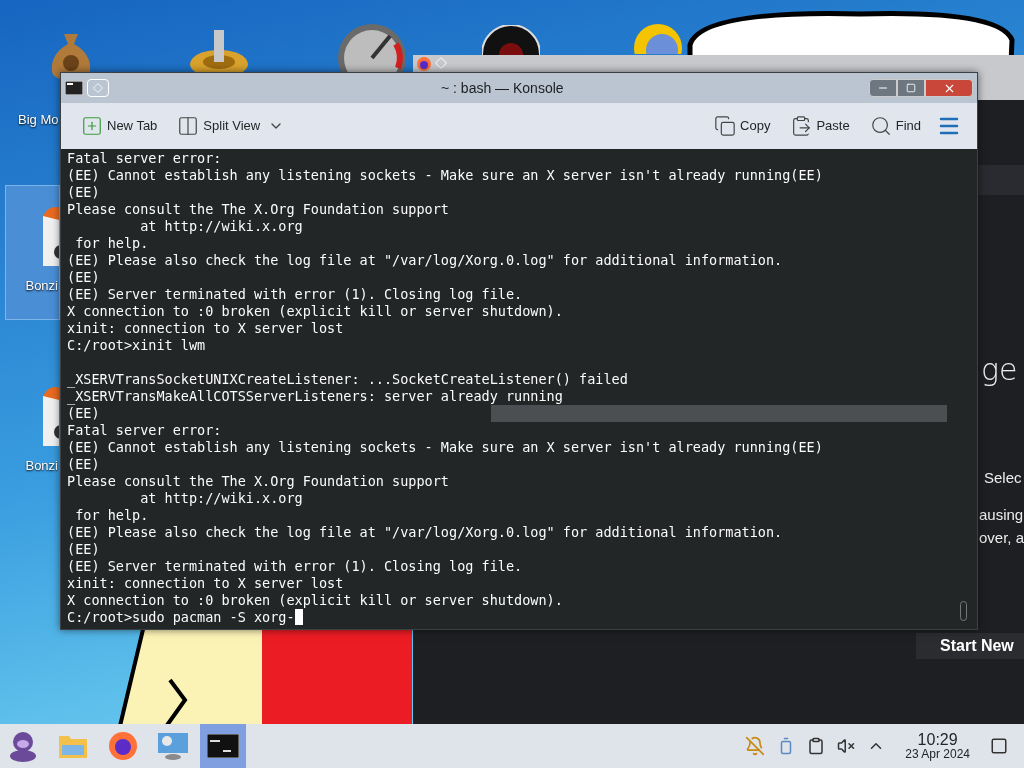 This screenshot has height=768, width=1024. I want to click on close-button, so click(949, 88).